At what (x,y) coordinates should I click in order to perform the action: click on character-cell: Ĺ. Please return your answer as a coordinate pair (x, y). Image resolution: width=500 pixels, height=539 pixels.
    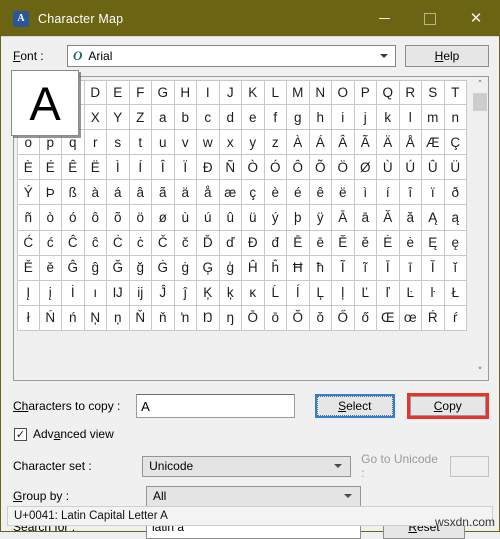
    Looking at the image, I should click on (275, 293).